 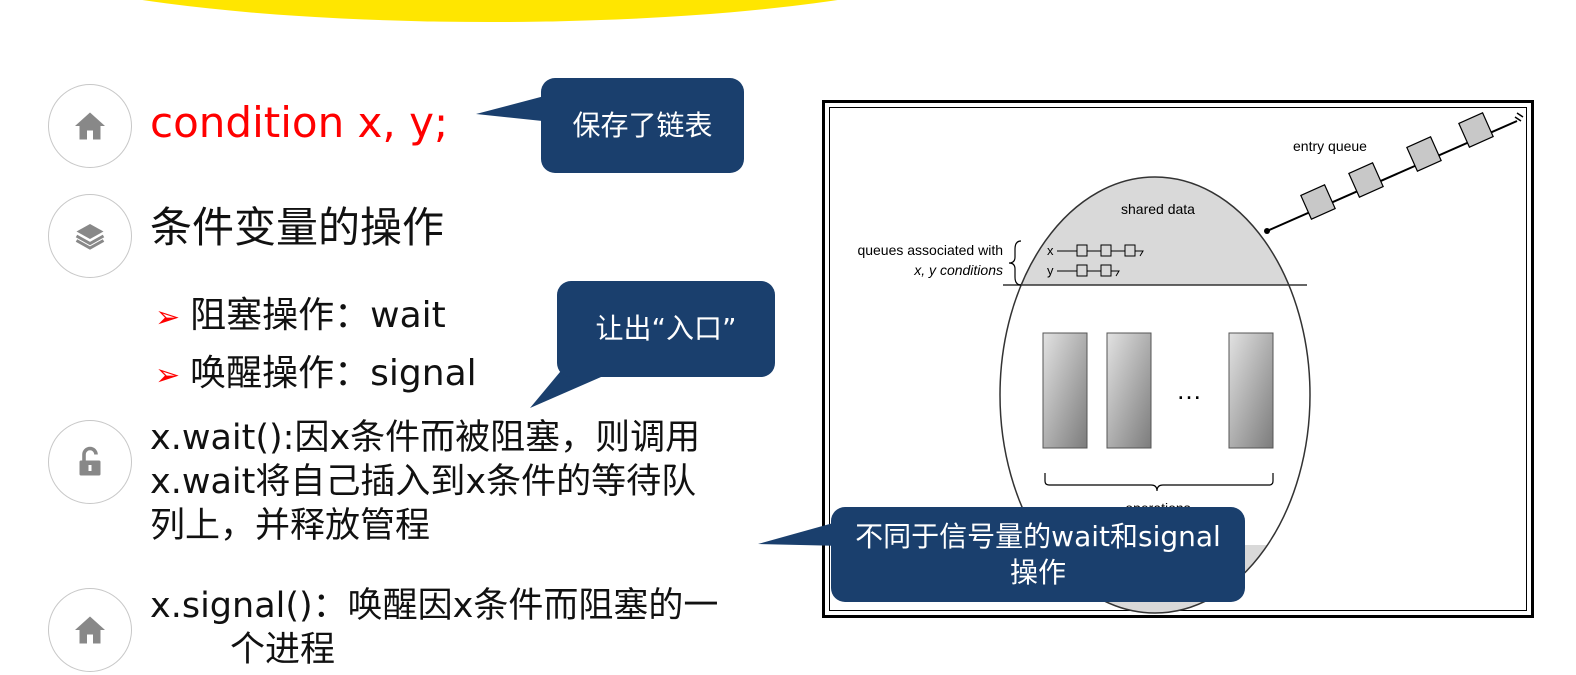 I want to click on unlock-icon, so click(x=90, y=461).